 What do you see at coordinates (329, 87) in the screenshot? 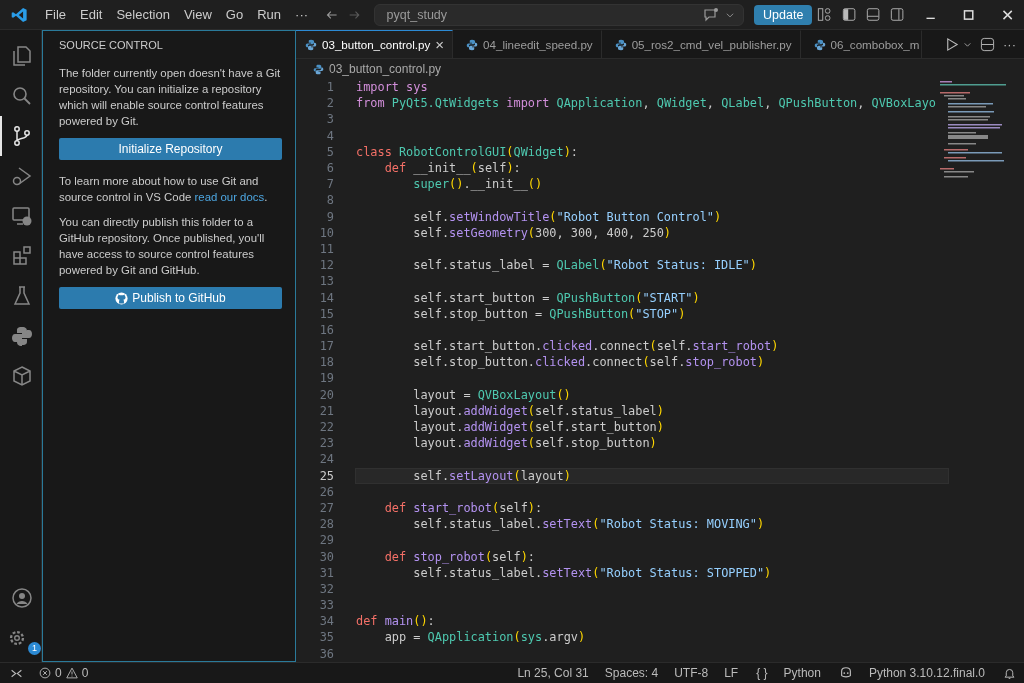
I see `line-number: 1` at bounding box center [329, 87].